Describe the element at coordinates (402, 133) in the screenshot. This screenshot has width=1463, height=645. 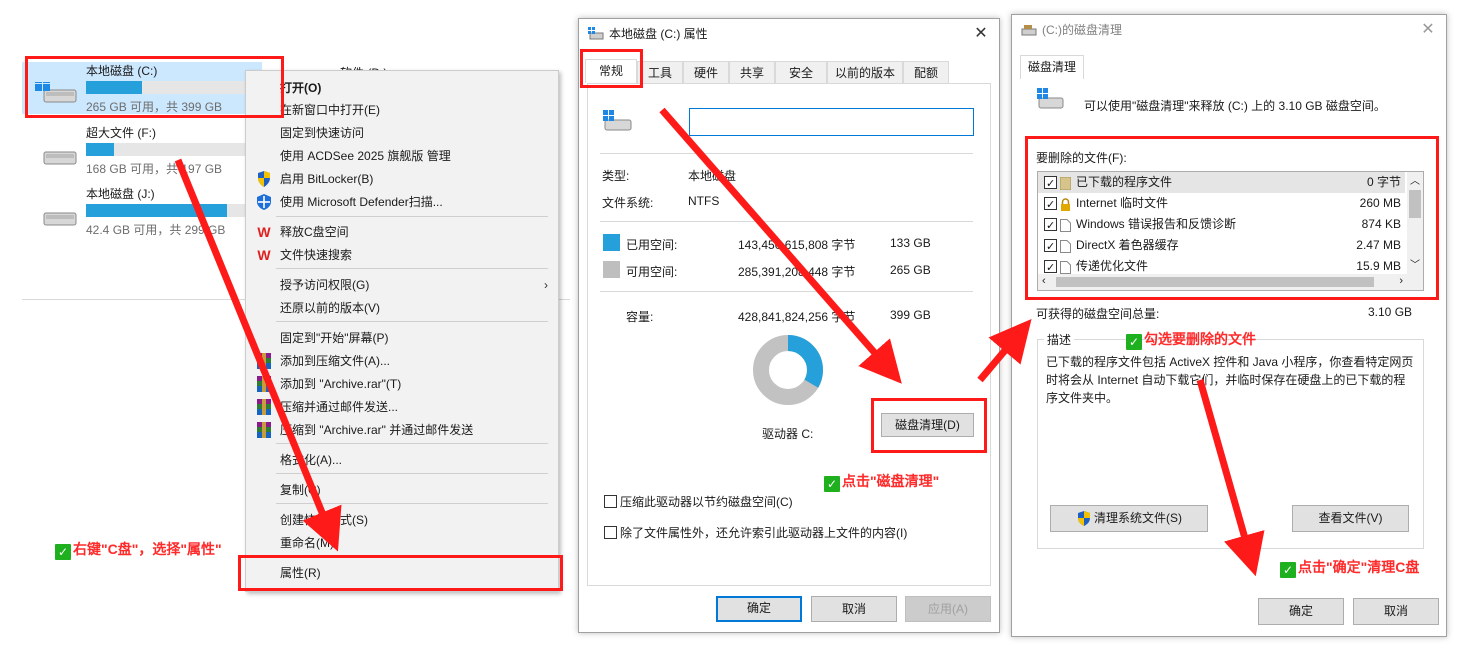
I see `context-menu-item-2: 固定到快速访问` at that location.